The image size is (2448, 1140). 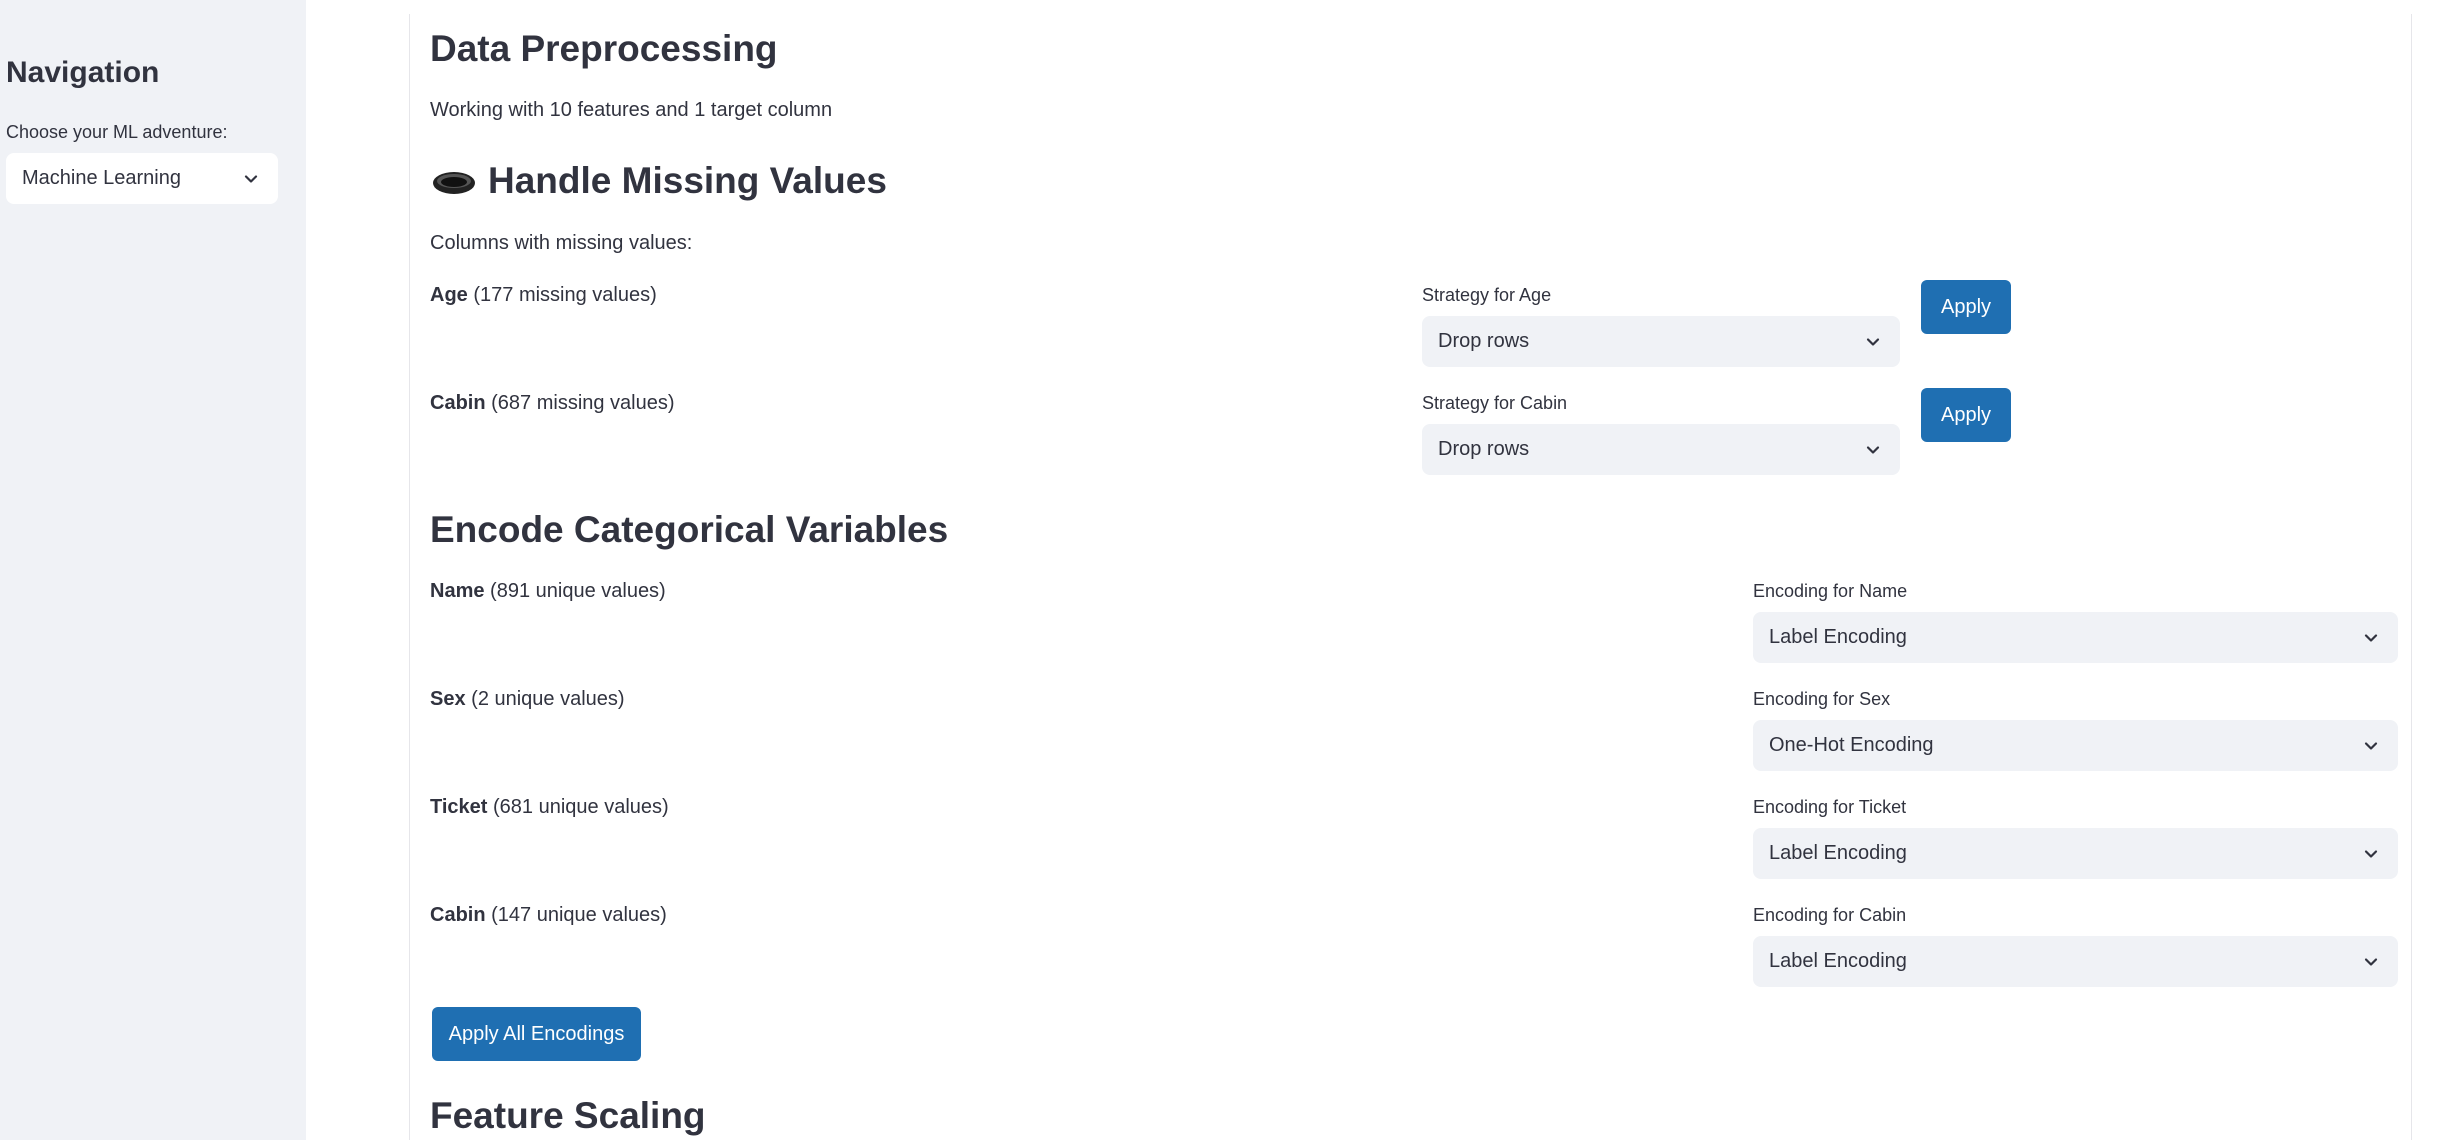 I want to click on encoding-name-select: Label Encoding, so click(x=2075, y=637).